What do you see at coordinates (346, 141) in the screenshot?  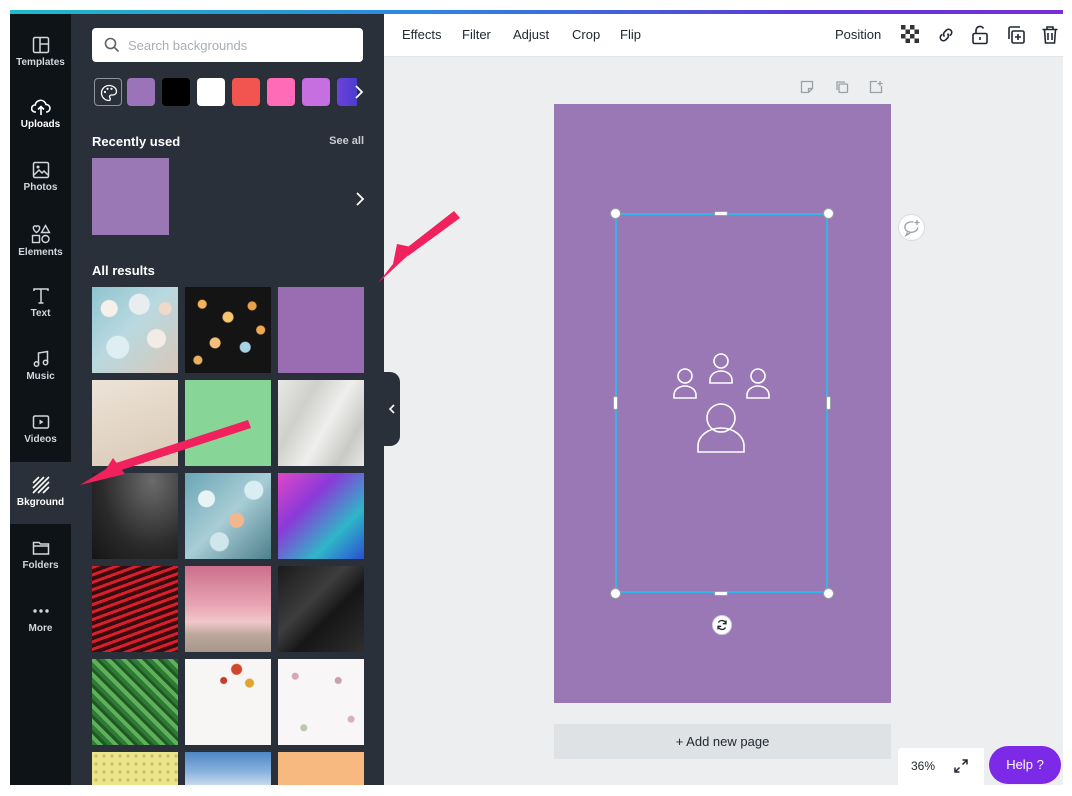 I see `see-all-link: See all` at bounding box center [346, 141].